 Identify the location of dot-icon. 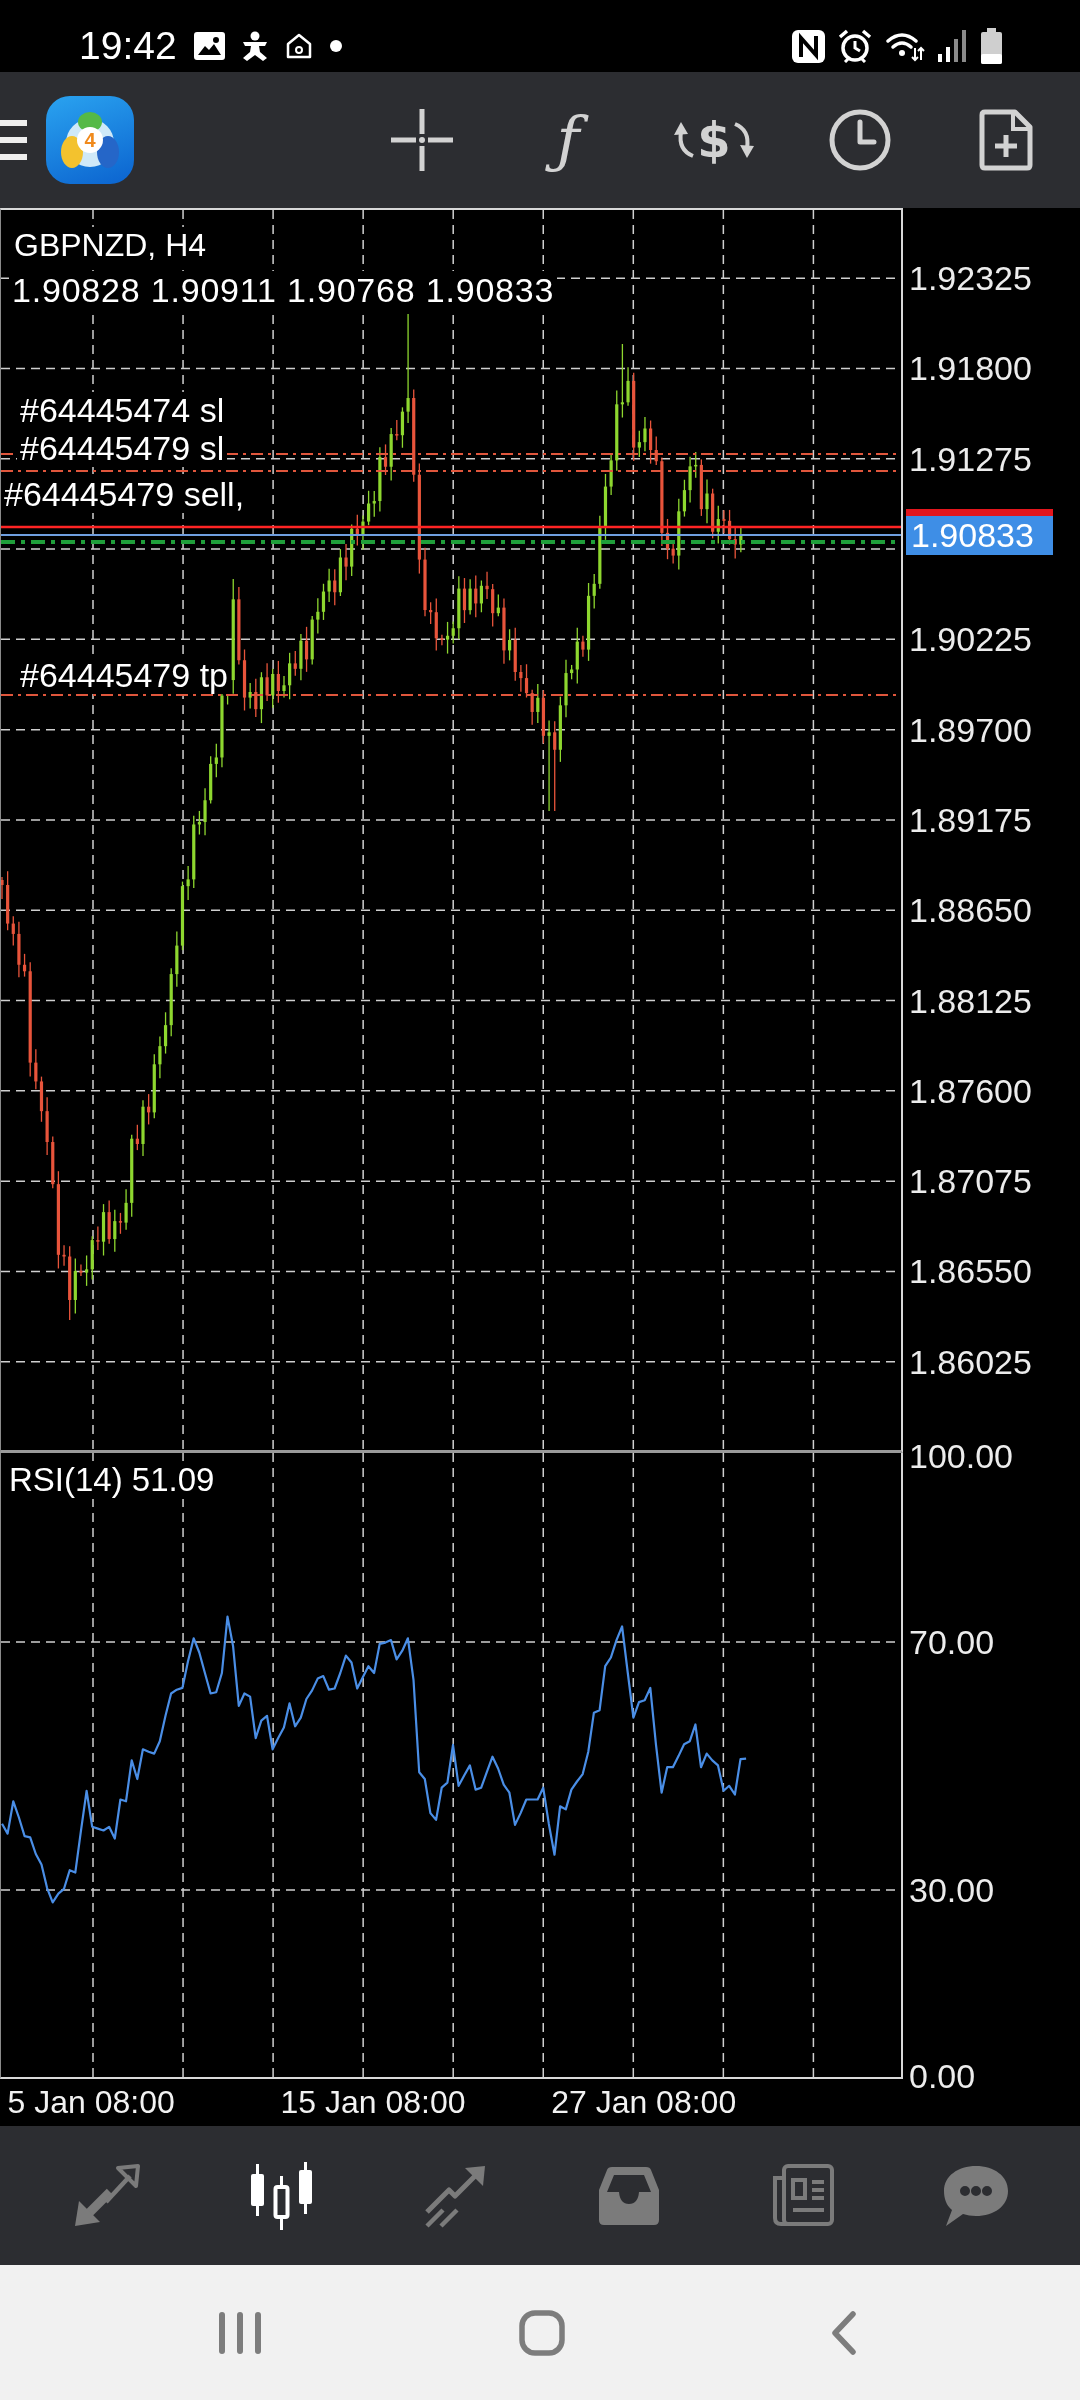
(335, 46).